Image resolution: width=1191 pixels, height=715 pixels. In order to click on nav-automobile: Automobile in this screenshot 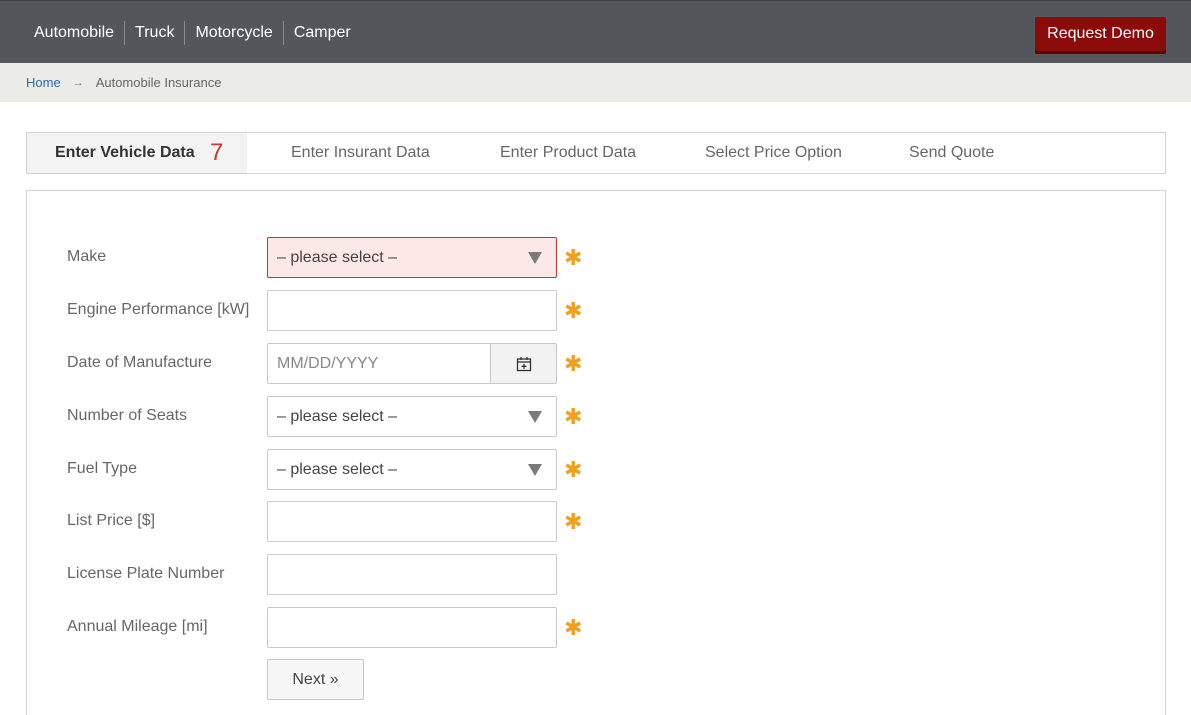, I will do `click(75, 33)`.